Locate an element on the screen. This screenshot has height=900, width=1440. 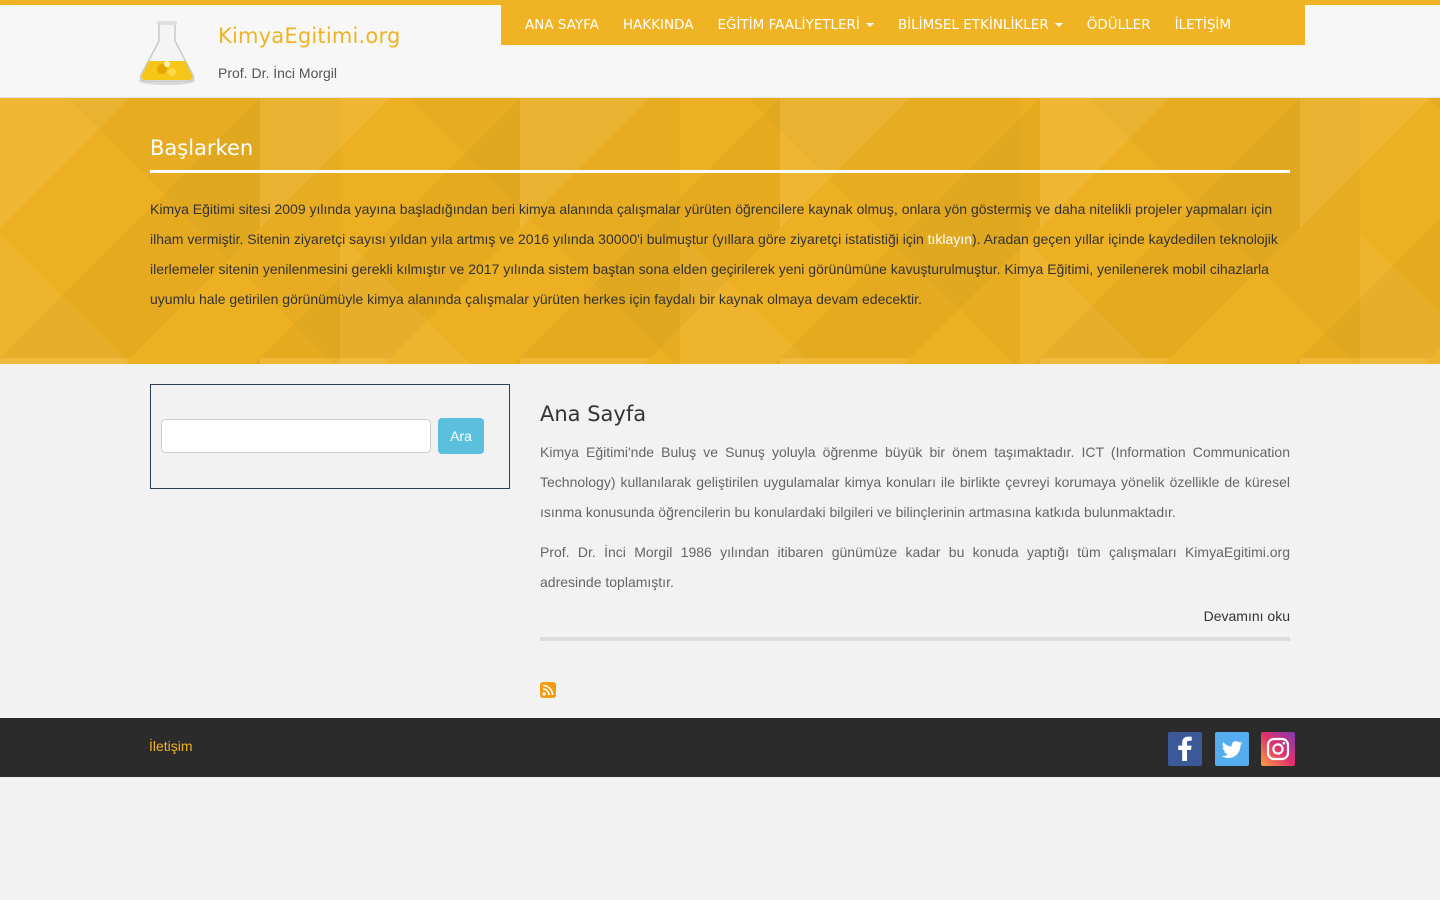
instagram-icon is located at coordinates (1278, 749).